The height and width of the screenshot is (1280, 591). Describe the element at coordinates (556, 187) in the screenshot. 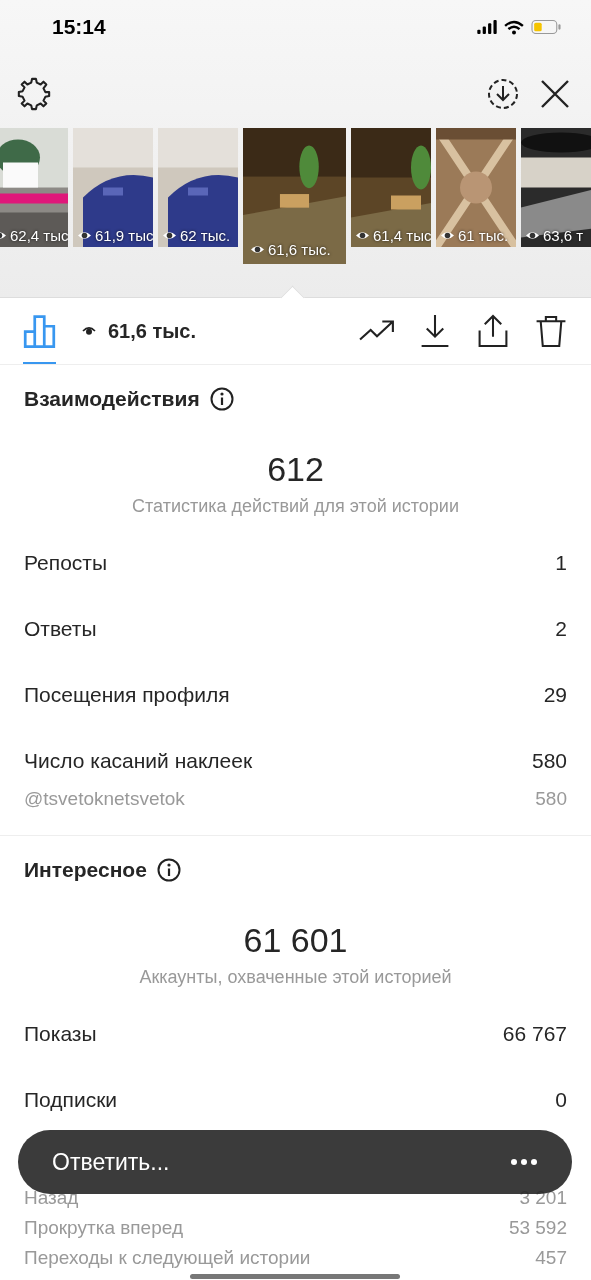

I see `story-thumbnail: 63,6 т` at that location.